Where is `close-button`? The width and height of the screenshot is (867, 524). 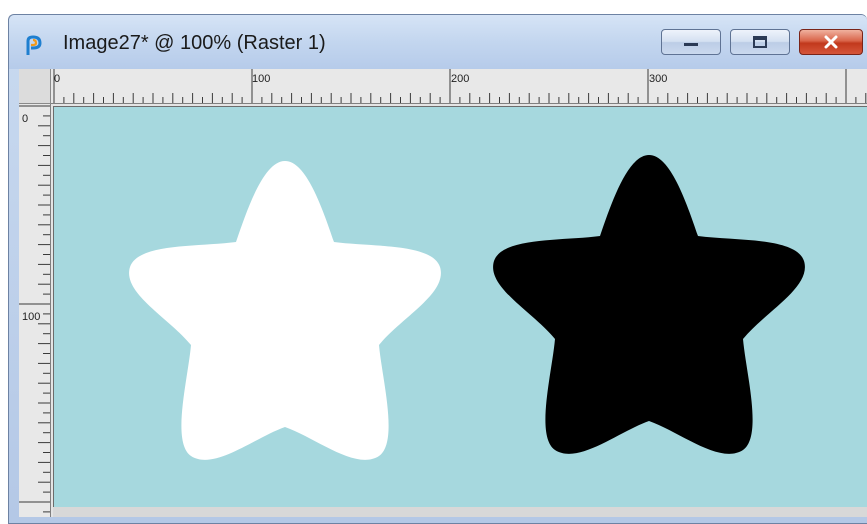 close-button is located at coordinates (831, 42).